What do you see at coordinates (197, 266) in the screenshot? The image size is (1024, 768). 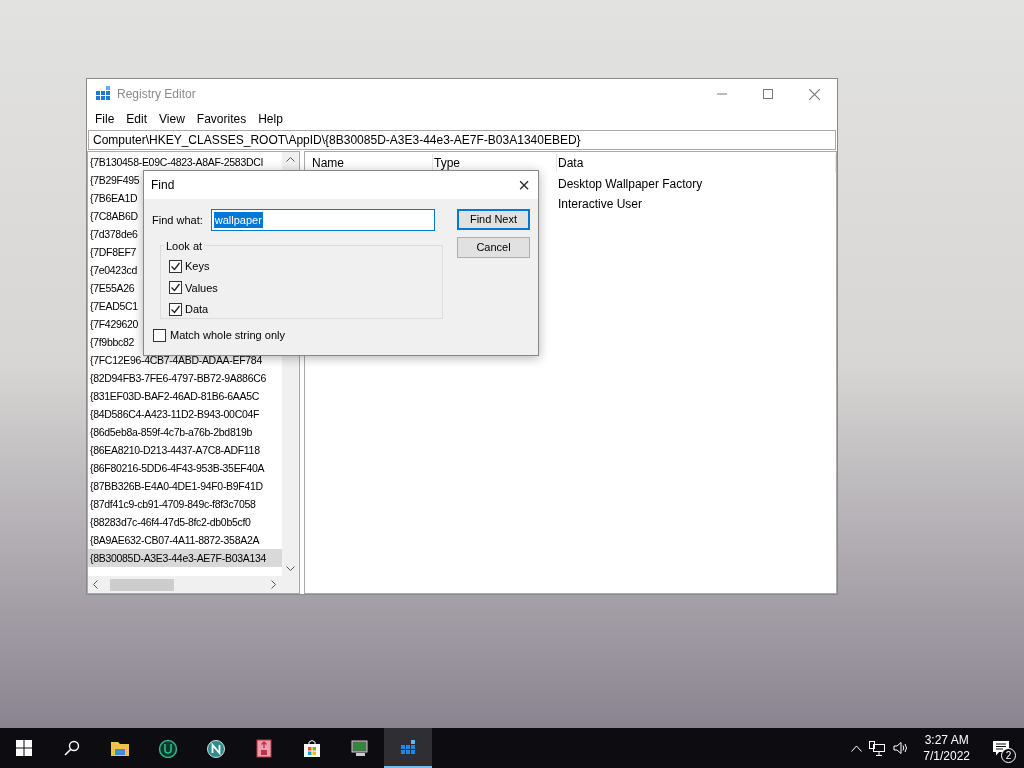 I see `checkbox-label: Keys` at bounding box center [197, 266].